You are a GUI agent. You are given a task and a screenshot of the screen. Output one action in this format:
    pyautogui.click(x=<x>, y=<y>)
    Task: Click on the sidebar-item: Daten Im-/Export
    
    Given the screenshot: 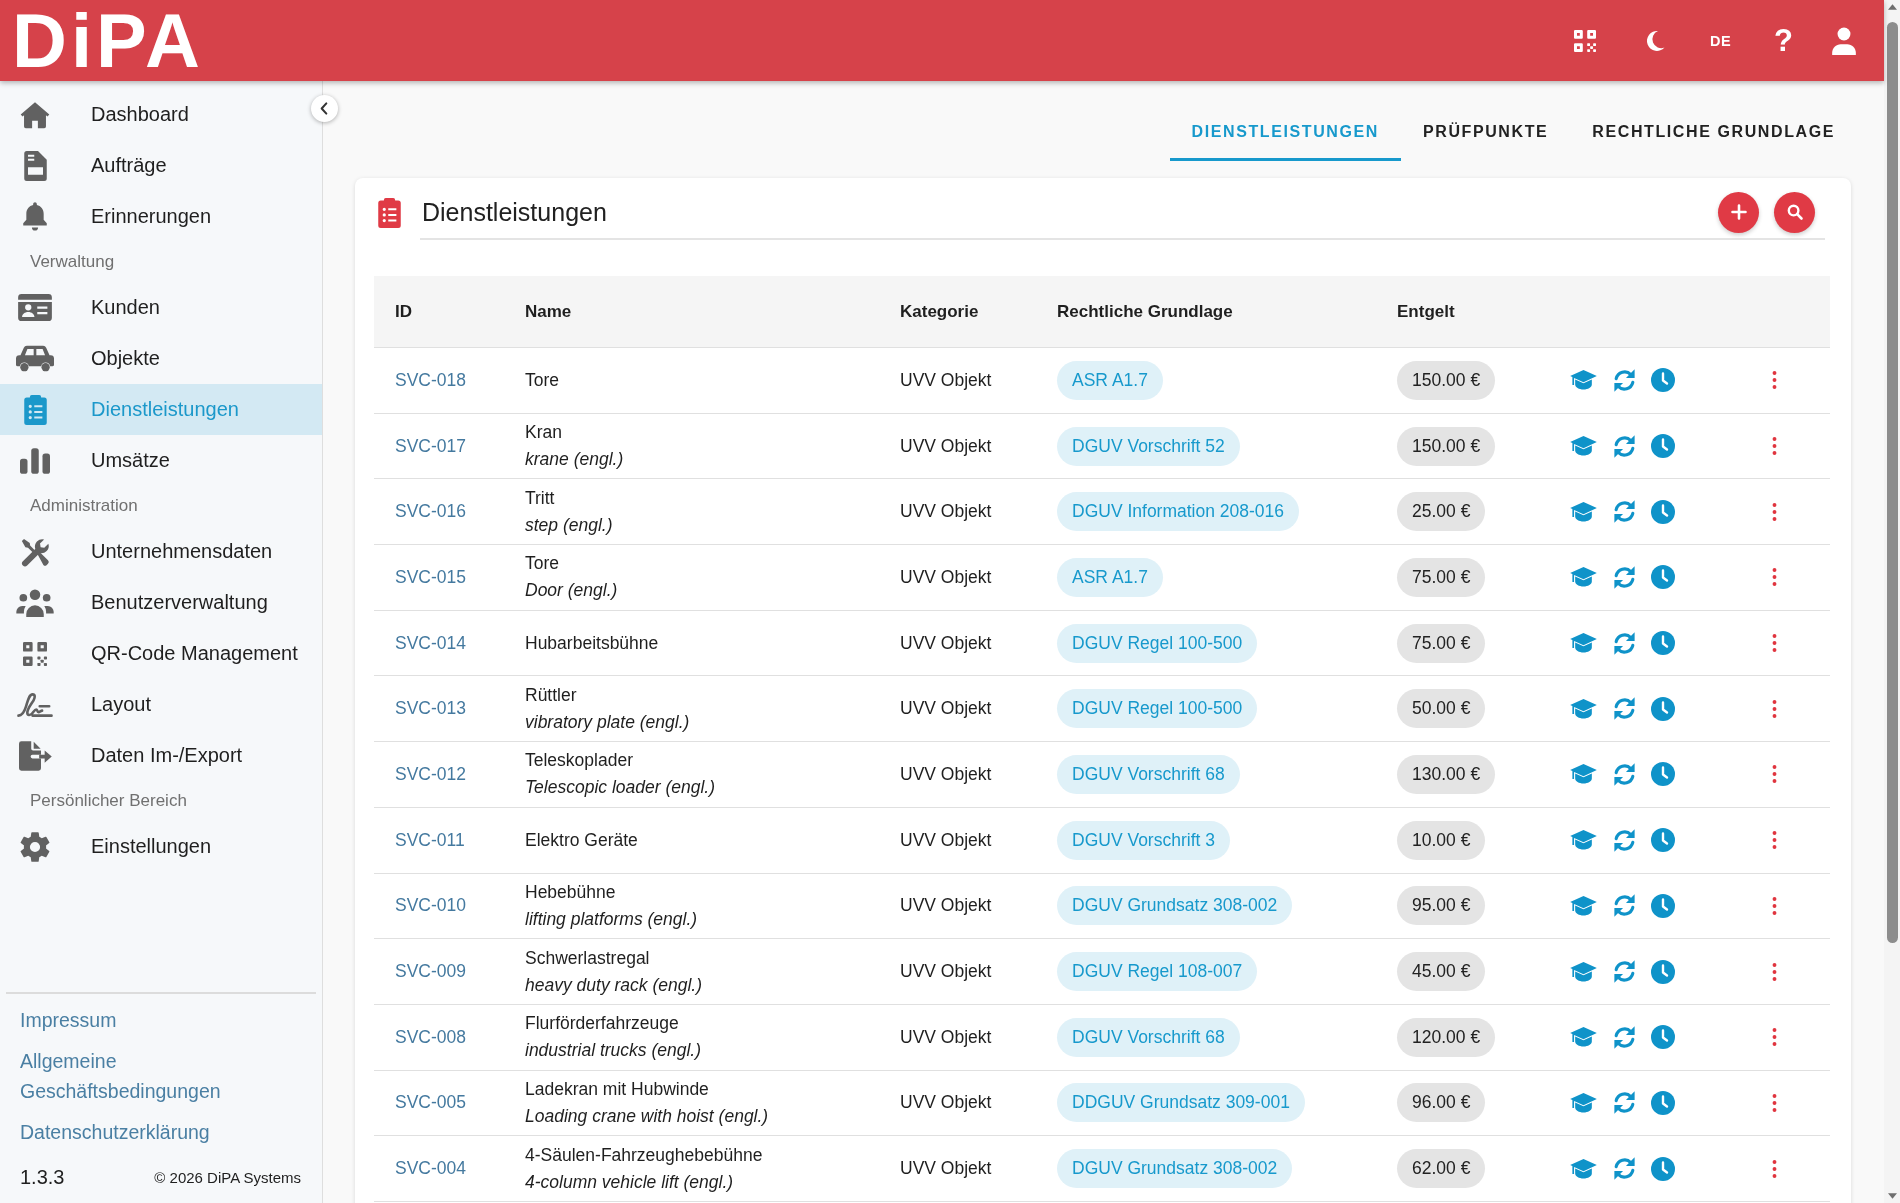 What is the action you would take?
    pyautogui.click(x=154, y=755)
    